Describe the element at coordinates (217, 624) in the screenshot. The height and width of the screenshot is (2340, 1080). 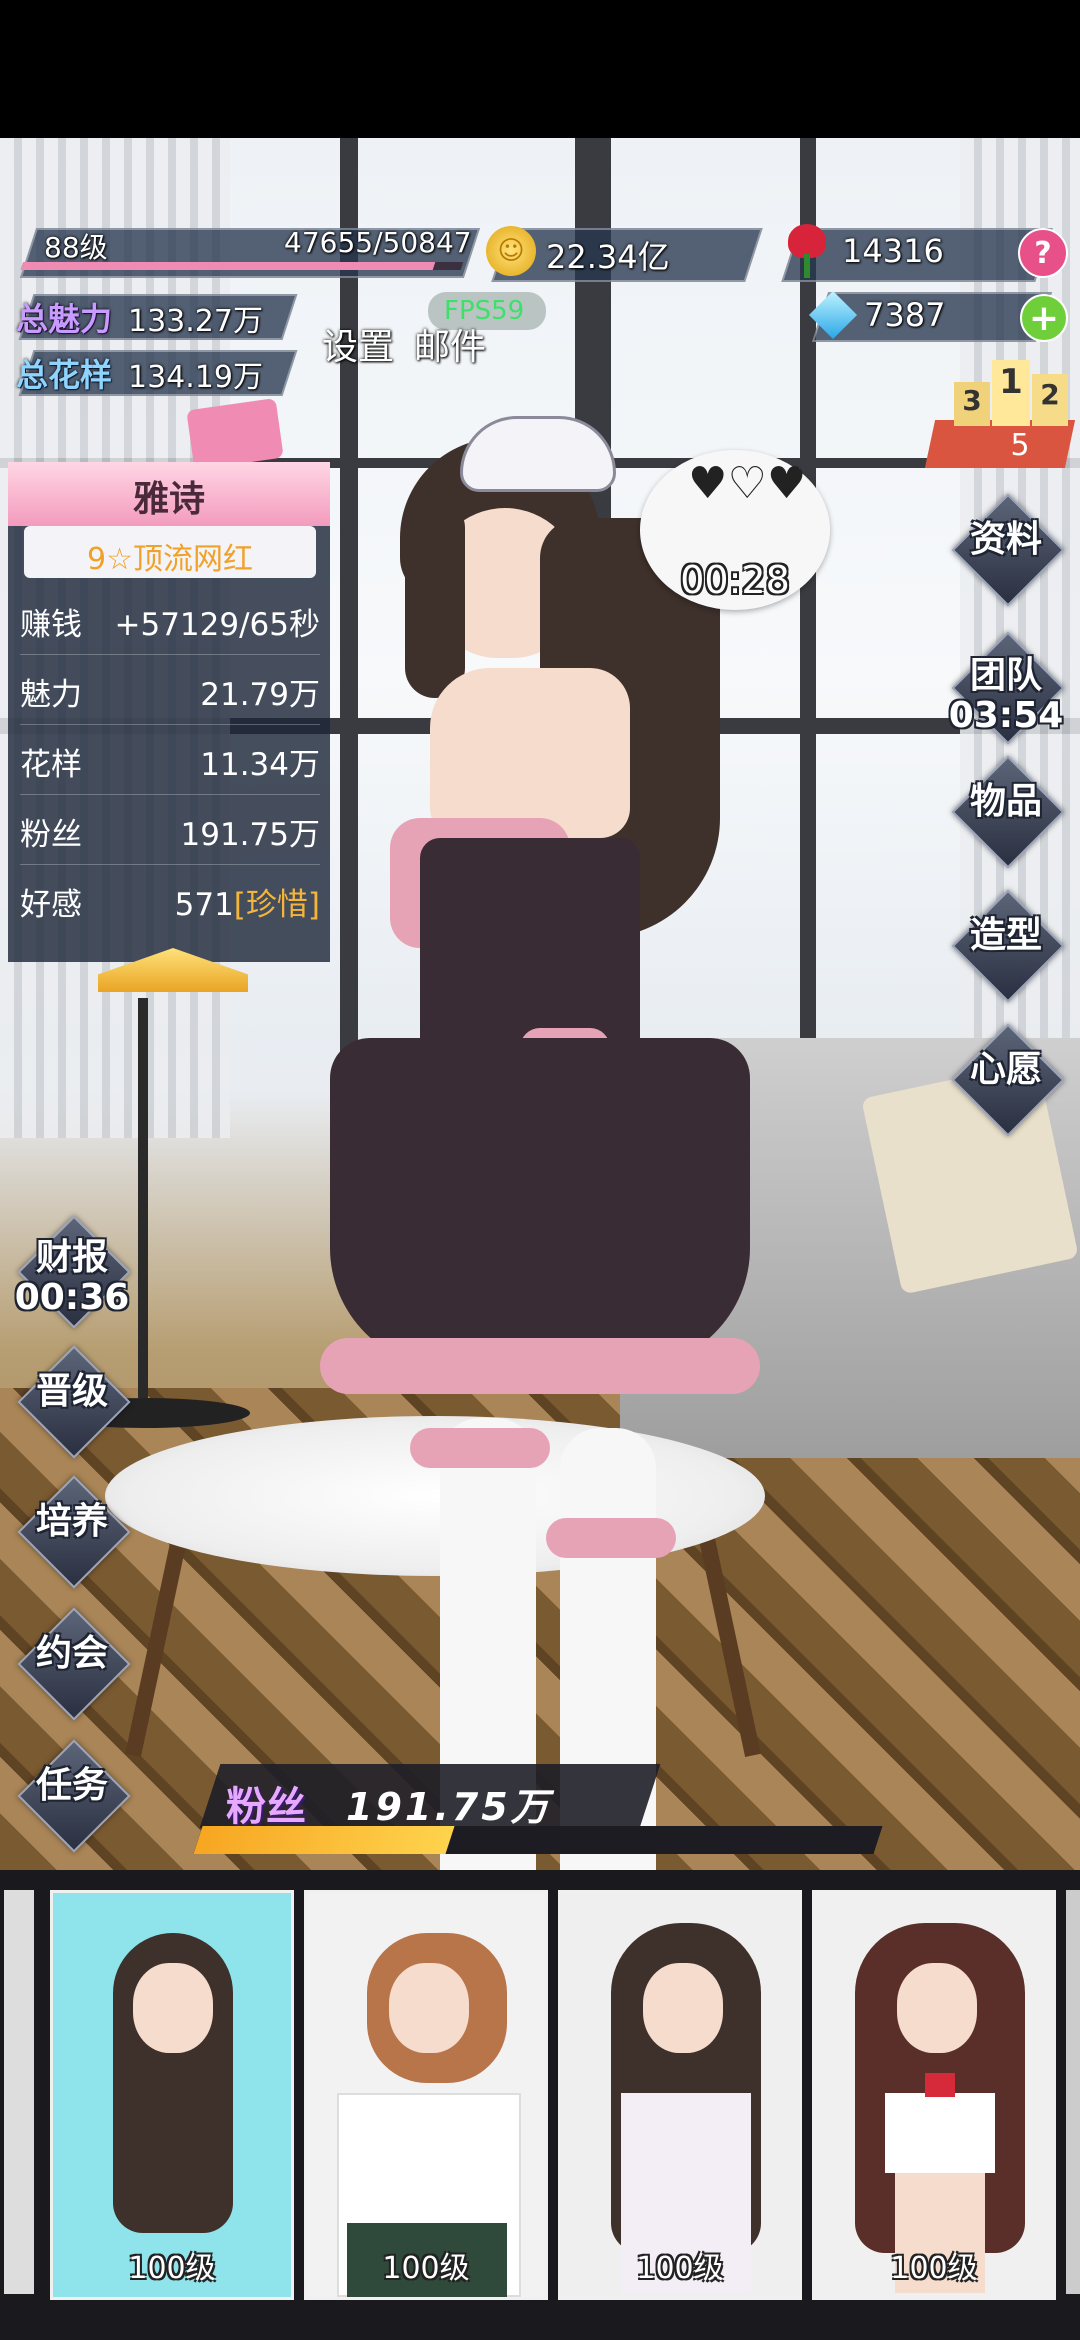
I see `stat-value: +57129/65秒` at that location.